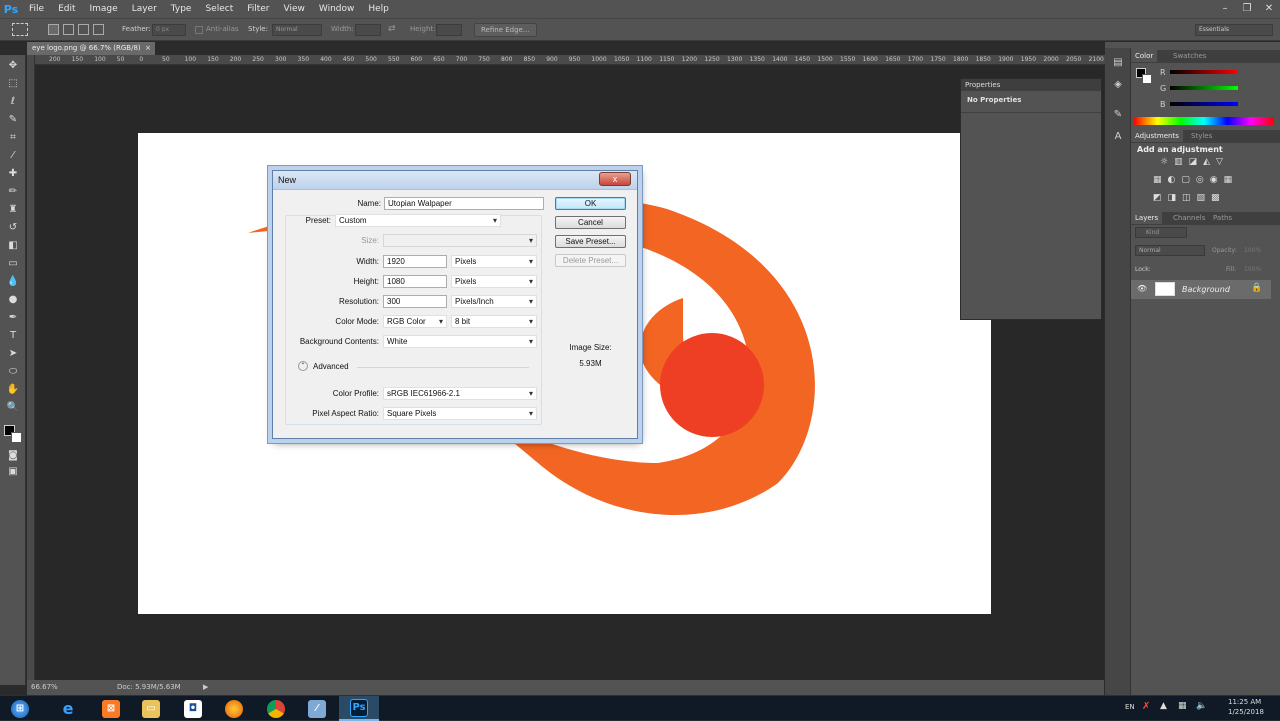 The width and height of the screenshot is (1280, 721). I want to click on channel-r-slider, so click(1204, 72).